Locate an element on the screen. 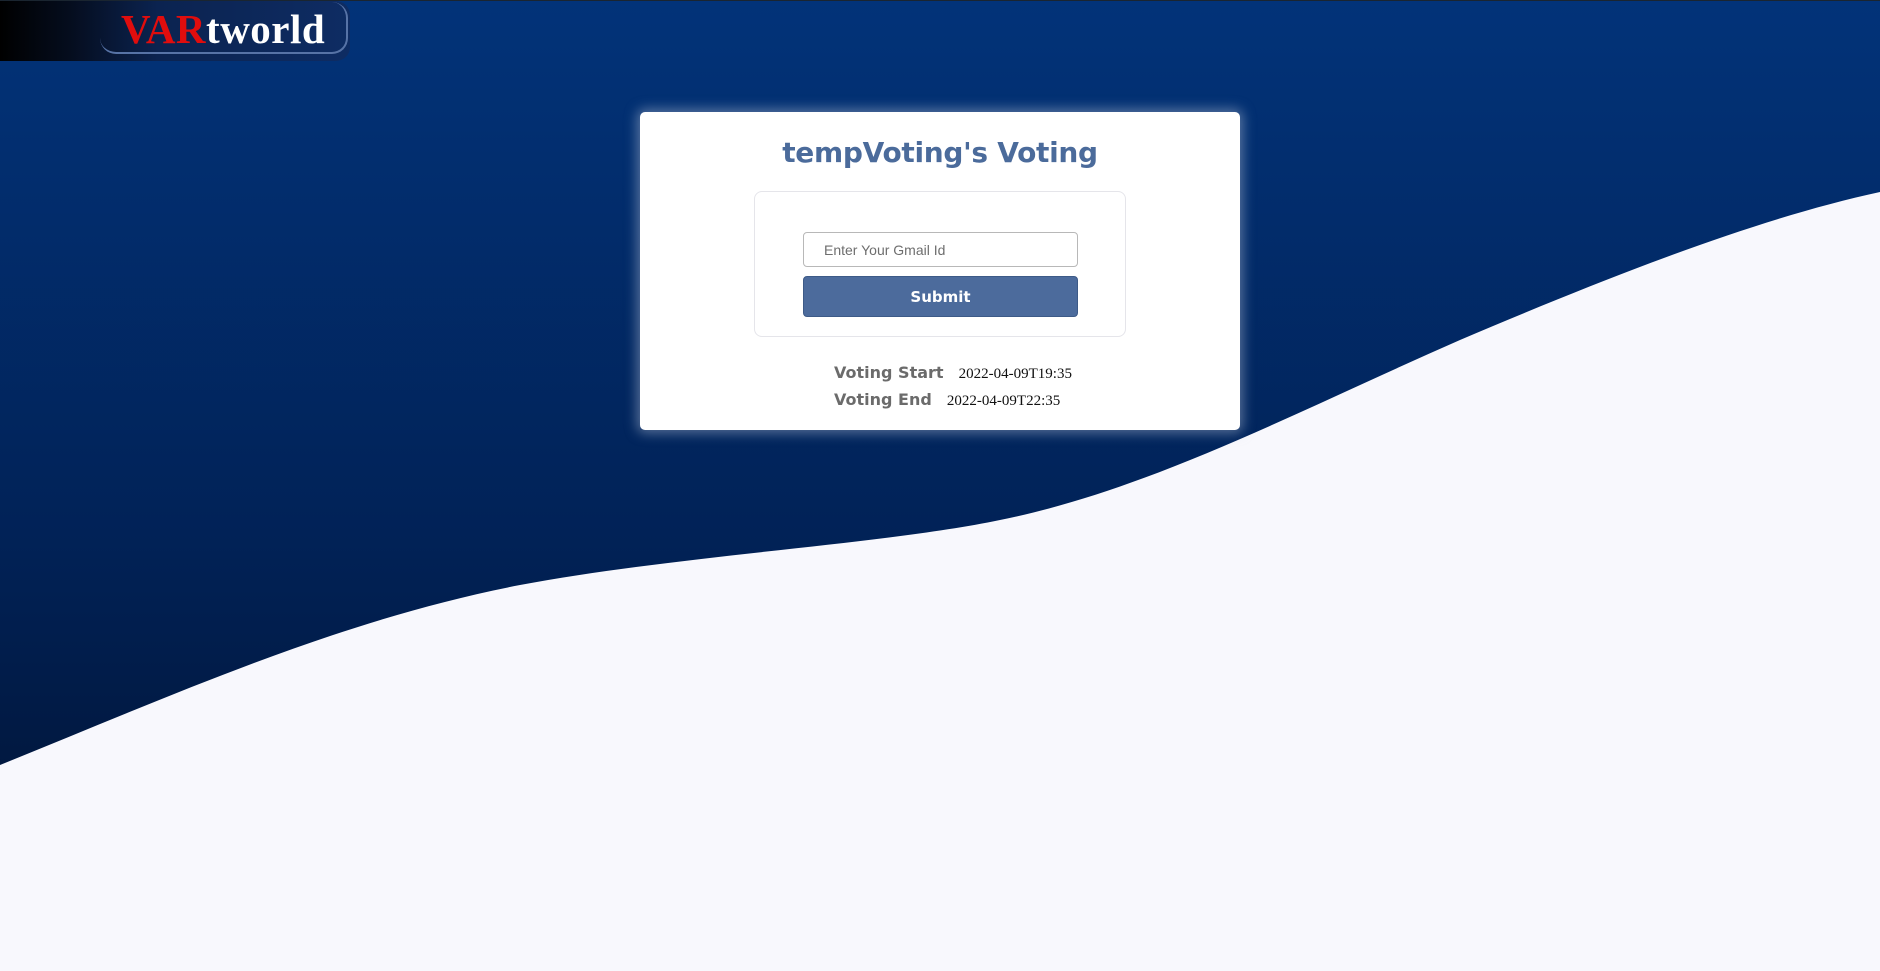 This screenshot has height=971, width=1880. voting-start-row: Voting Start 2022-04-09T19:35 is located at coordinates (953, 373).